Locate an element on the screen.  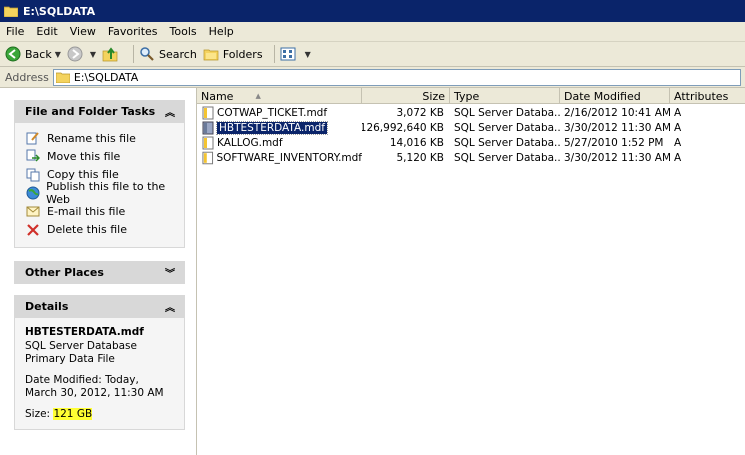
menu-edit: Edit is located at coordinates (46, 31).